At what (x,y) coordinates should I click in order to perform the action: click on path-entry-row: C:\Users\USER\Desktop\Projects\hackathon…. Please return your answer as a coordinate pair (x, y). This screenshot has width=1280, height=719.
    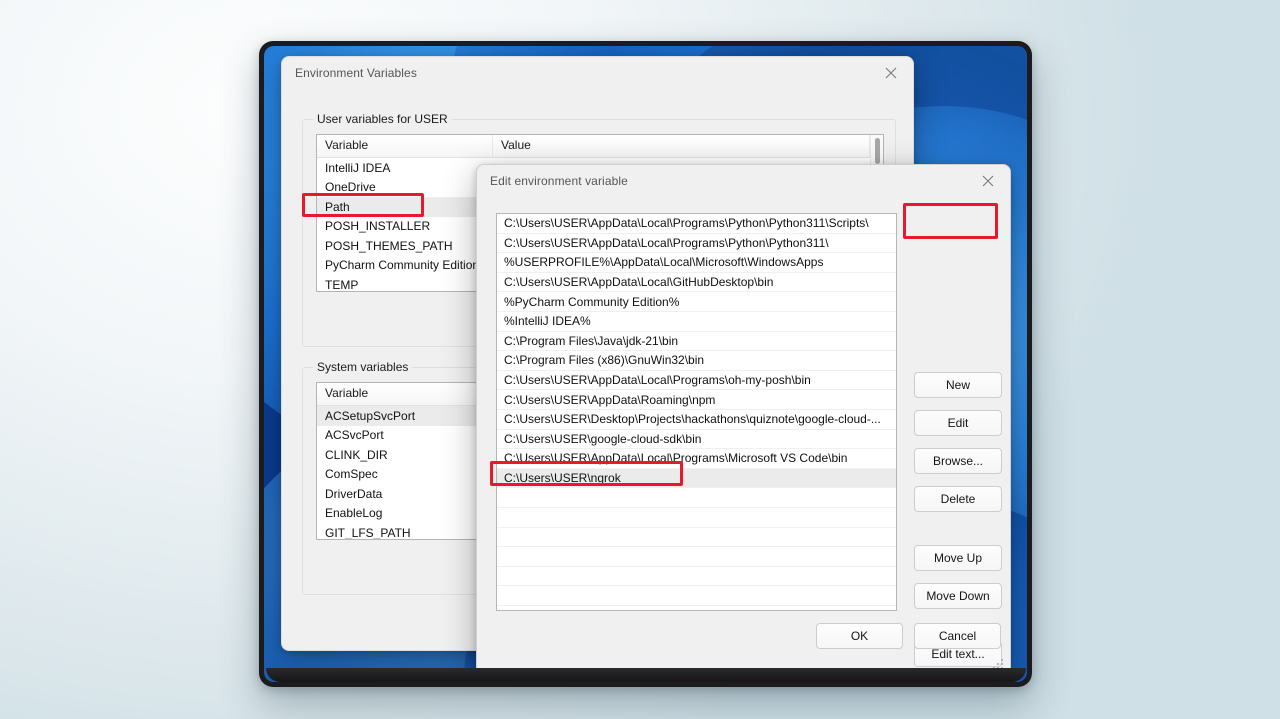
    Looking at the image, I should click on (696, 420).